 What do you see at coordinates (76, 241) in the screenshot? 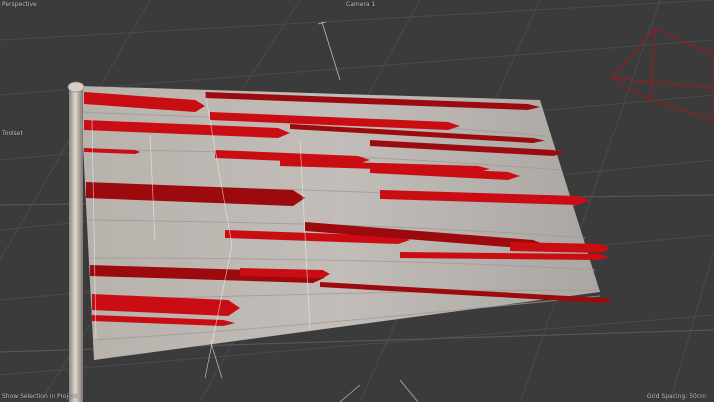
I see `flag-pole` at bounding box center [76, 241].